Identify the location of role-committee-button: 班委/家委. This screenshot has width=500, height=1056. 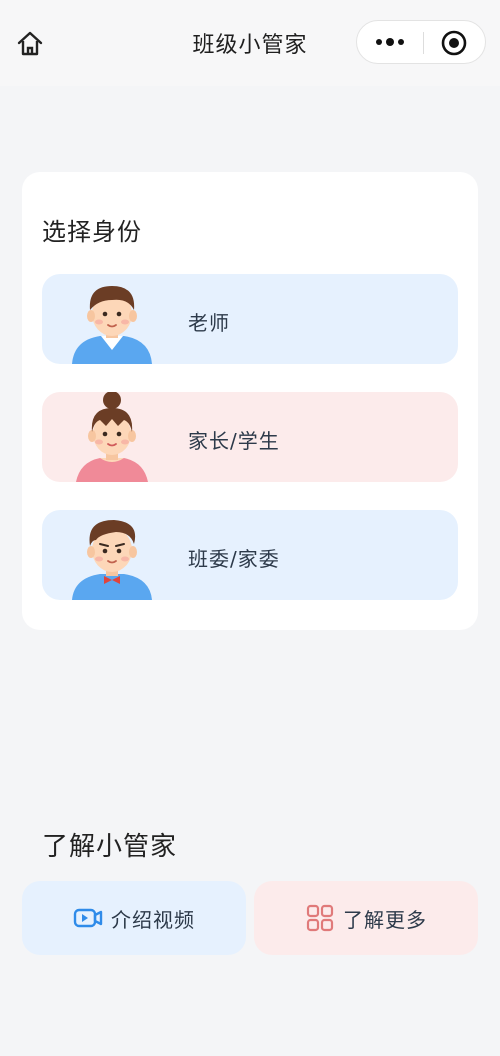
(250, 555).